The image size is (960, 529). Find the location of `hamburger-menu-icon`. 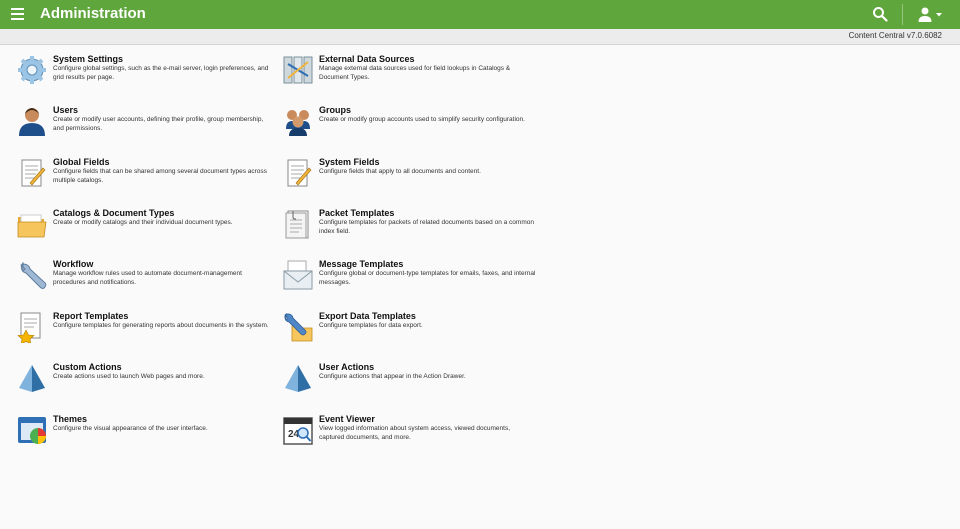

hamburger-menu-icon is located at coordinates (17, 14).